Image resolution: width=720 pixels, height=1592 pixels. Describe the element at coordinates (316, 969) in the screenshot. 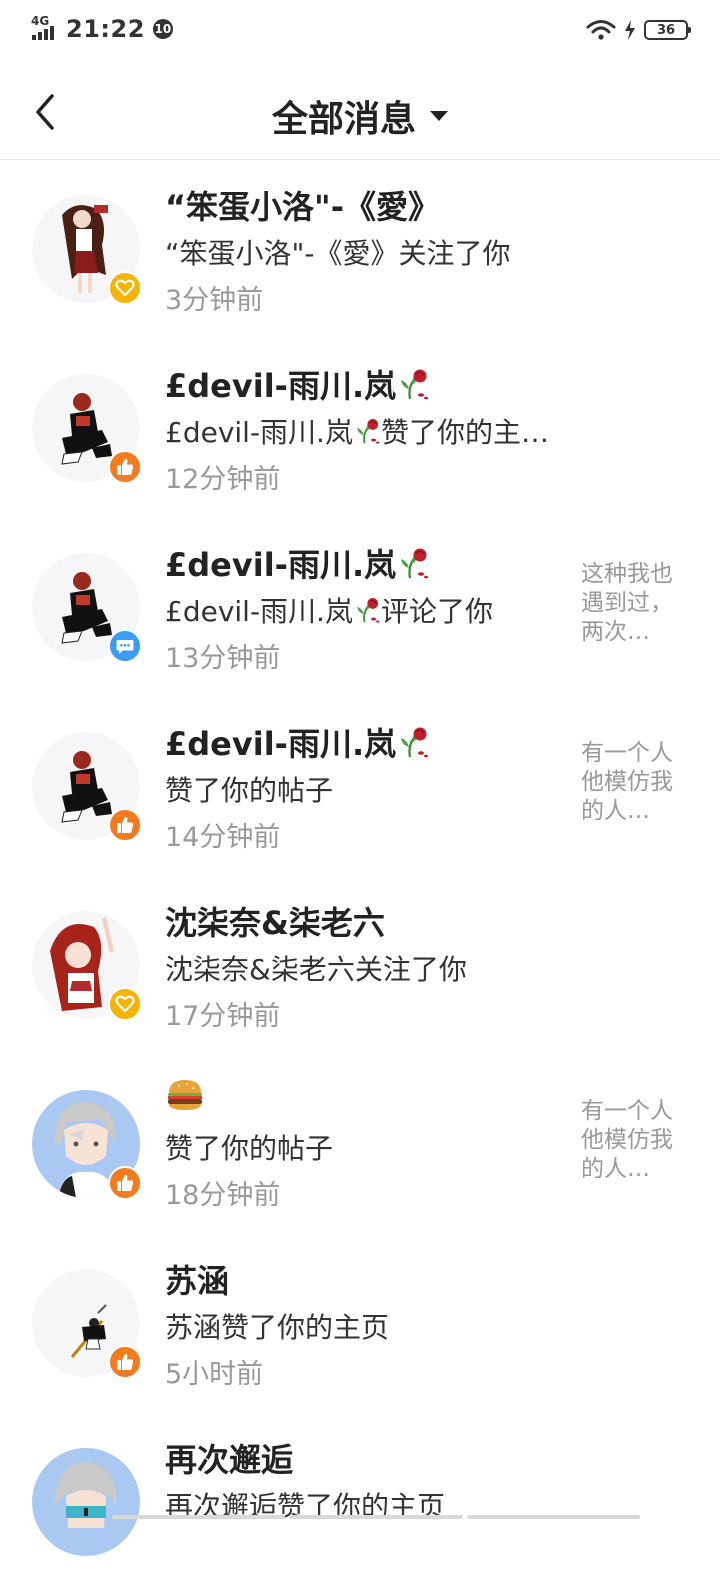

I see `message-text: 沈柒奈&柒老六关注了你` at that location.